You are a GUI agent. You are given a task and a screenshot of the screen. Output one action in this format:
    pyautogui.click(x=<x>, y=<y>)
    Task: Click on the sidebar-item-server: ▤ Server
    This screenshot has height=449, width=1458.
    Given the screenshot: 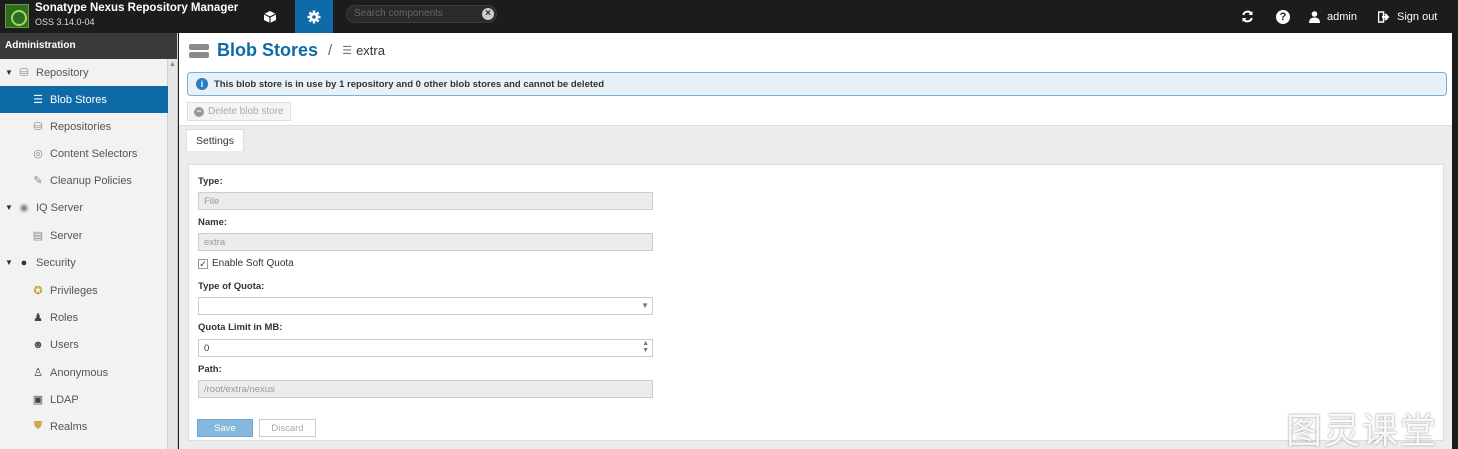 What is the action you would take?
    pyautogui.click(x=84, y=235)
    